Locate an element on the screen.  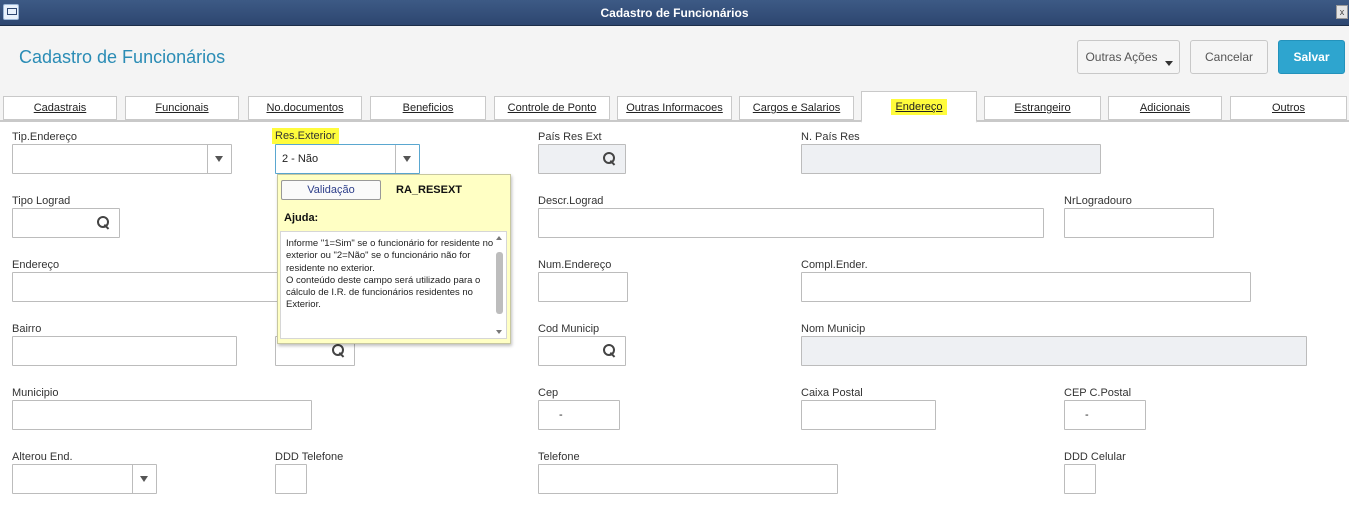
caixa-postal-field is located at coordinates (868, 415).